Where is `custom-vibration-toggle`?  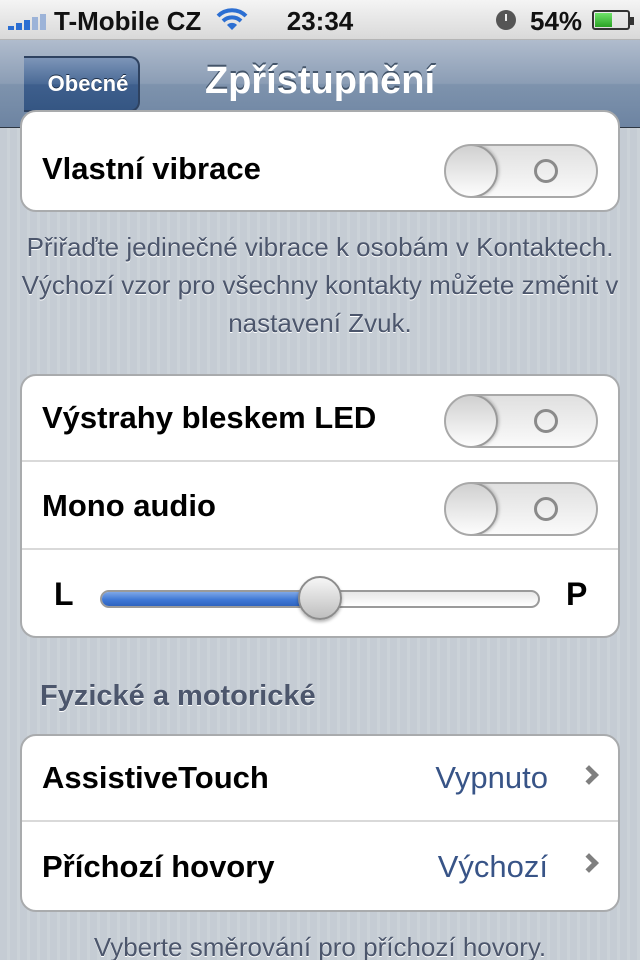 custom-vibration-toggle is located at coordinates (521, 171).